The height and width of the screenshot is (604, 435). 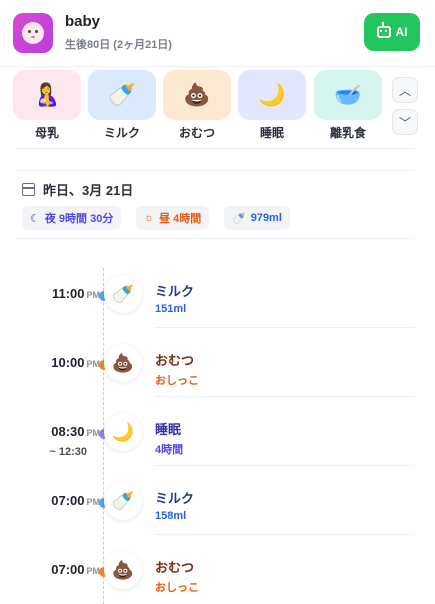 What do you see at coordinates (217, 444) in the screenshot?
I see `timeline-entry-sleep: 08:30 PM ~ 12:30 🌙 睡眠 4時間` at bounding box center [217, 444].